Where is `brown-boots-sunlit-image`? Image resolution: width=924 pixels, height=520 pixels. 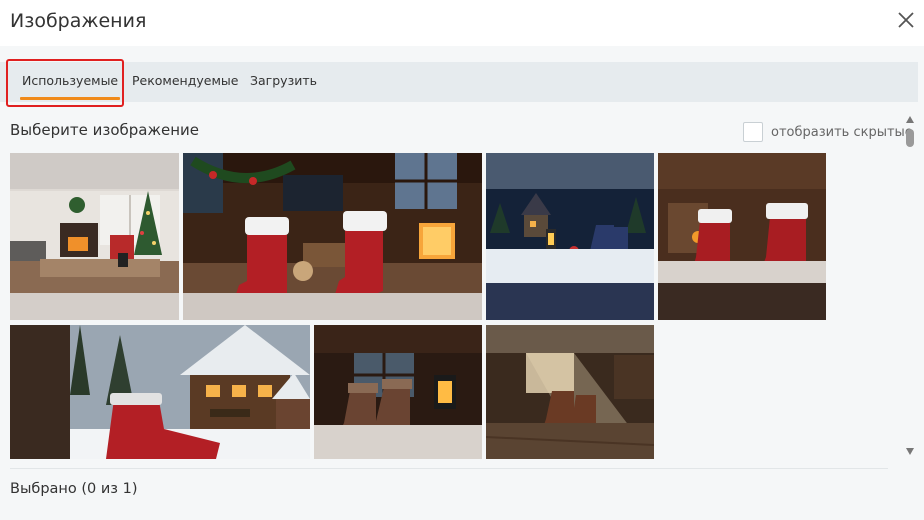 brown-boots-sunlit-image is located at coordinates (570, 392).